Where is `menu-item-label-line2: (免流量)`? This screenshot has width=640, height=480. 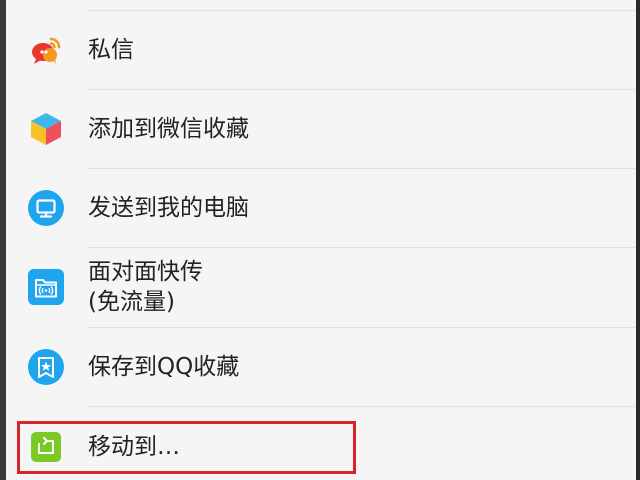
menu-item-label-line2: (免流量) is located at coordinates (131, 302).